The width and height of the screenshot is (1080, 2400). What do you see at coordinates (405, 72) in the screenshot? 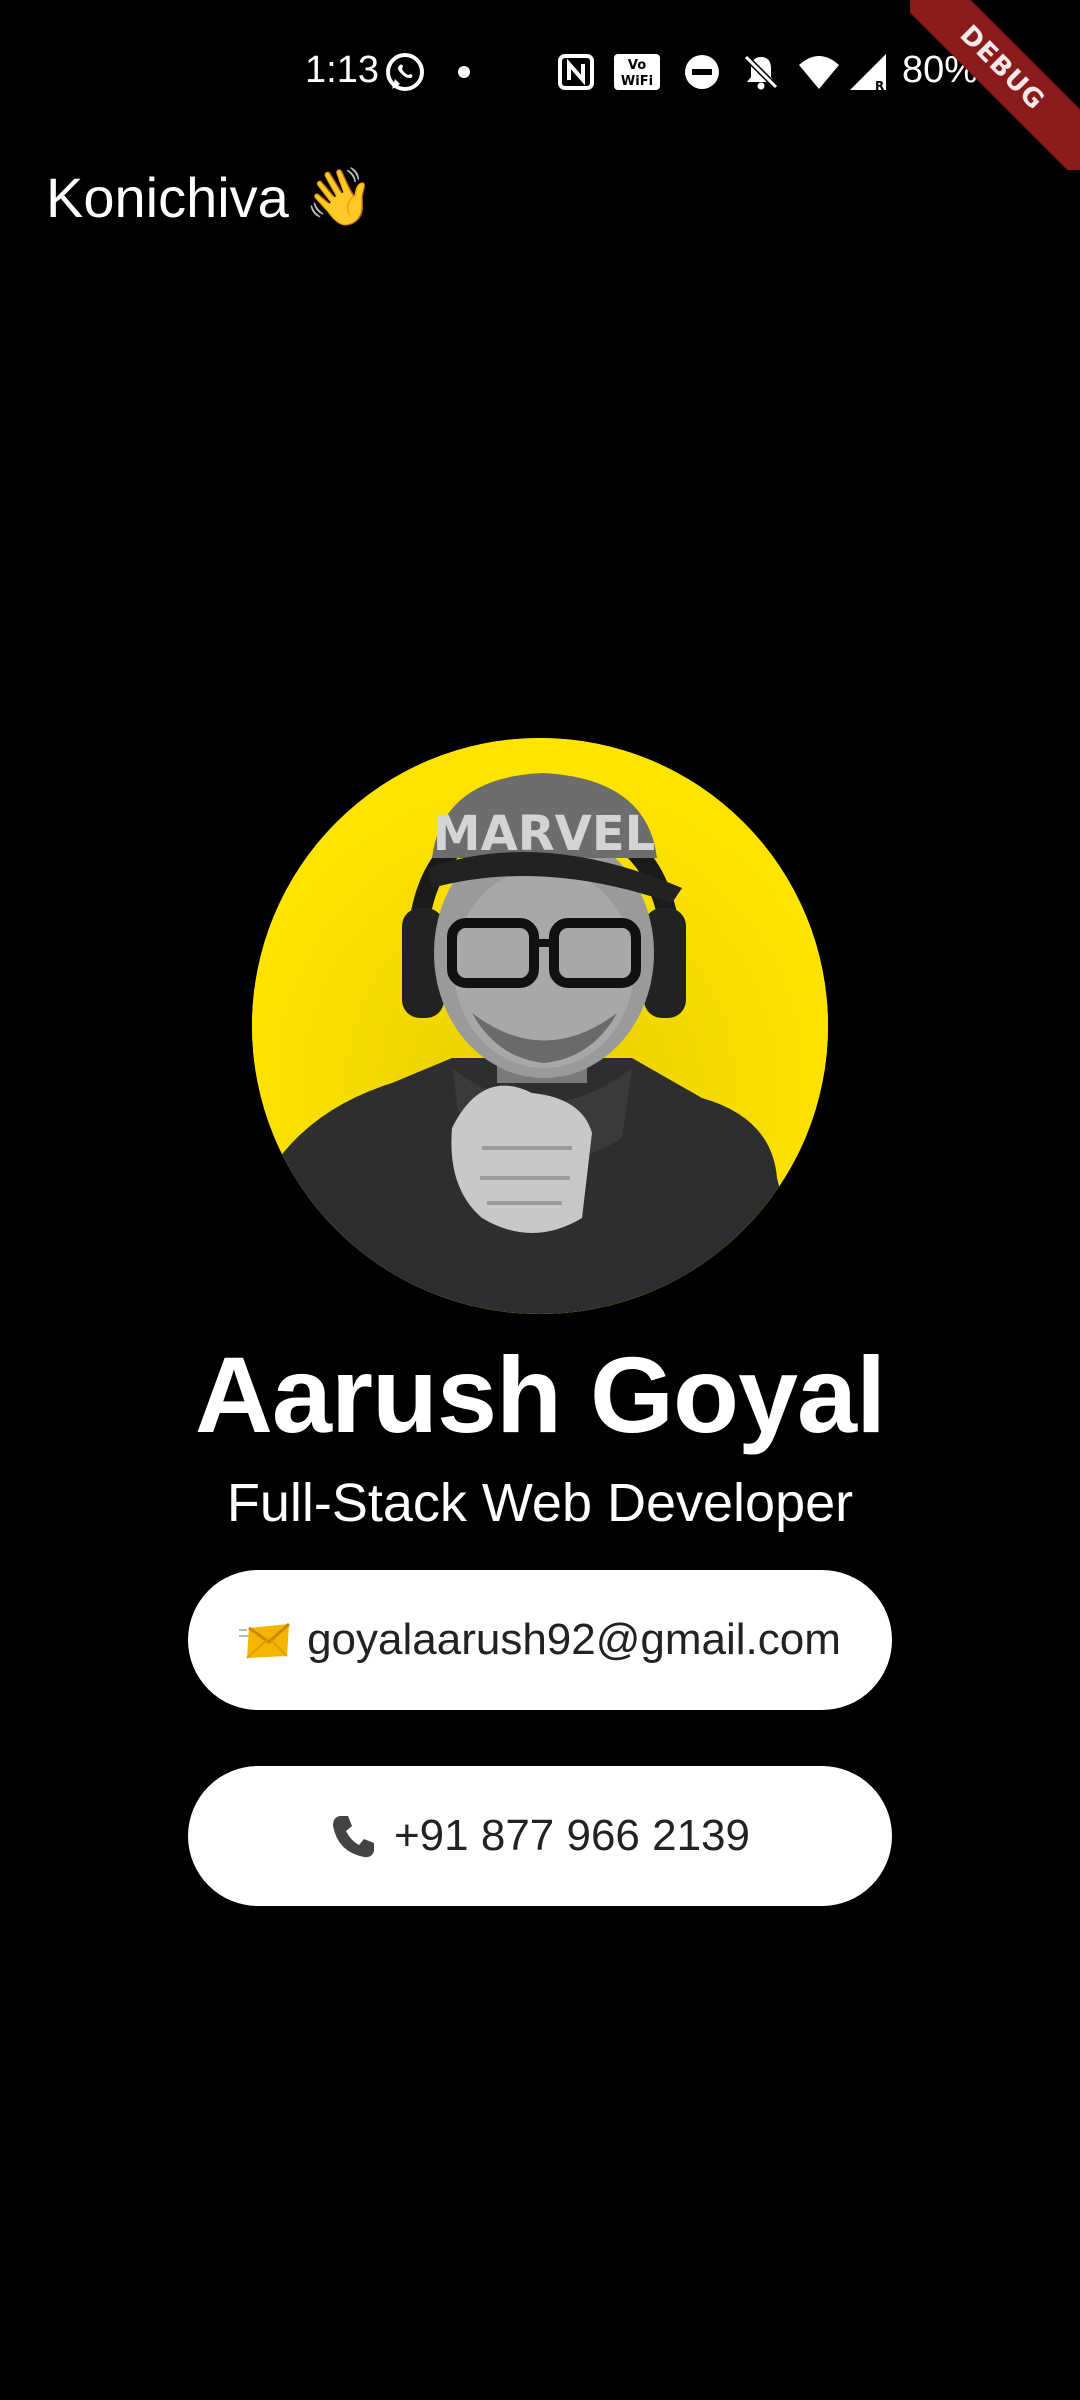
I see `whatsapp-icon` at bounding box center [405, 72].